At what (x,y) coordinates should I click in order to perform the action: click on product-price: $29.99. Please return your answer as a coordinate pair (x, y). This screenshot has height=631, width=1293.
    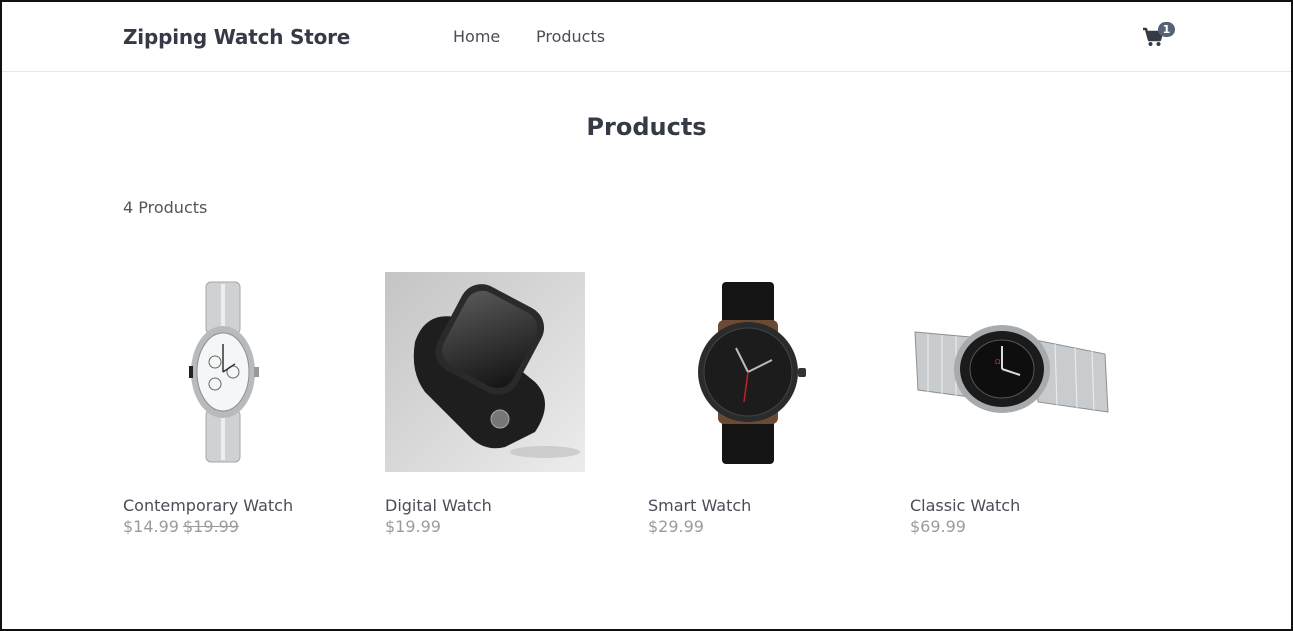
    Looking at the image, I should click on (676, 526).